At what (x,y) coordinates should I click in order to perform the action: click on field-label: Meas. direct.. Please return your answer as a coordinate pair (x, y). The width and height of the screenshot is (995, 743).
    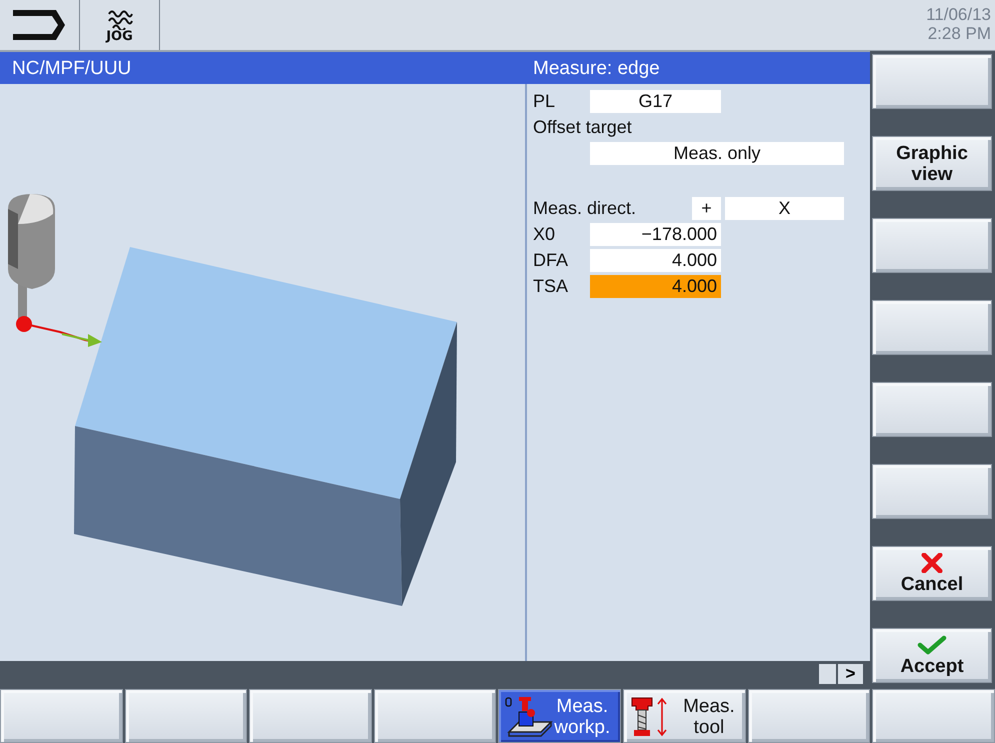
    Looking at the image, I should click on (585, 208).